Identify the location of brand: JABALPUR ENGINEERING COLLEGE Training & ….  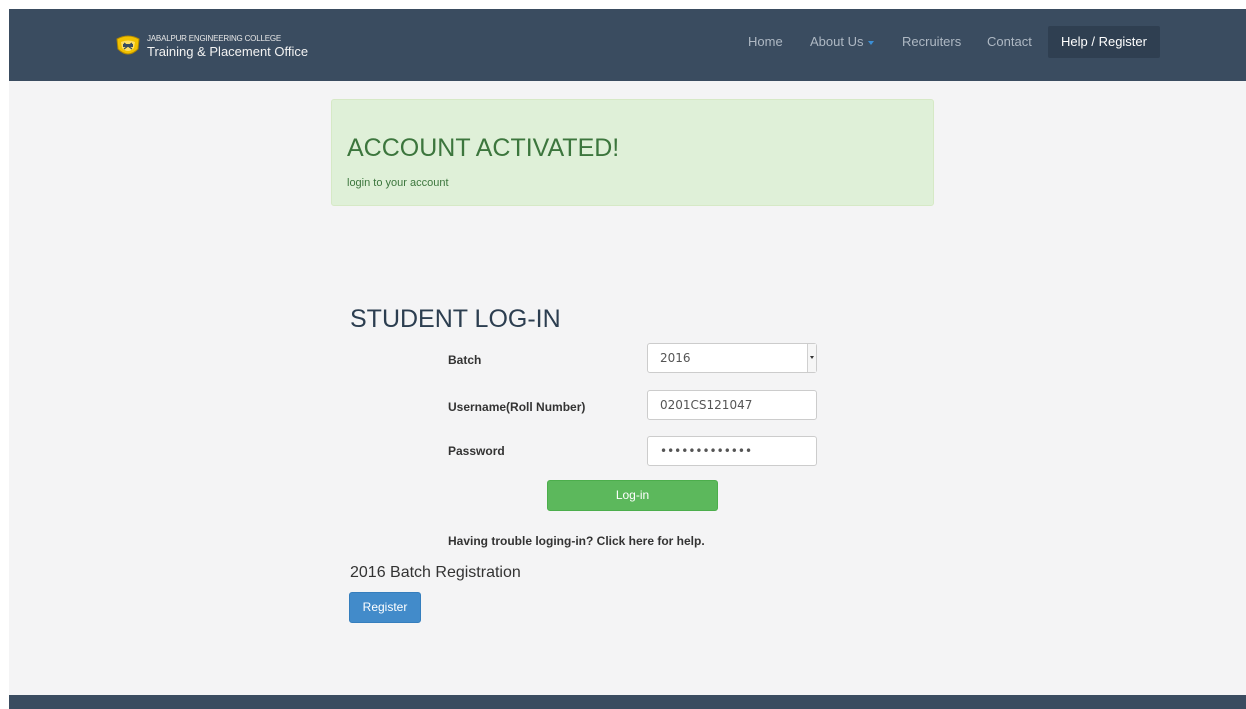
(211, 46).